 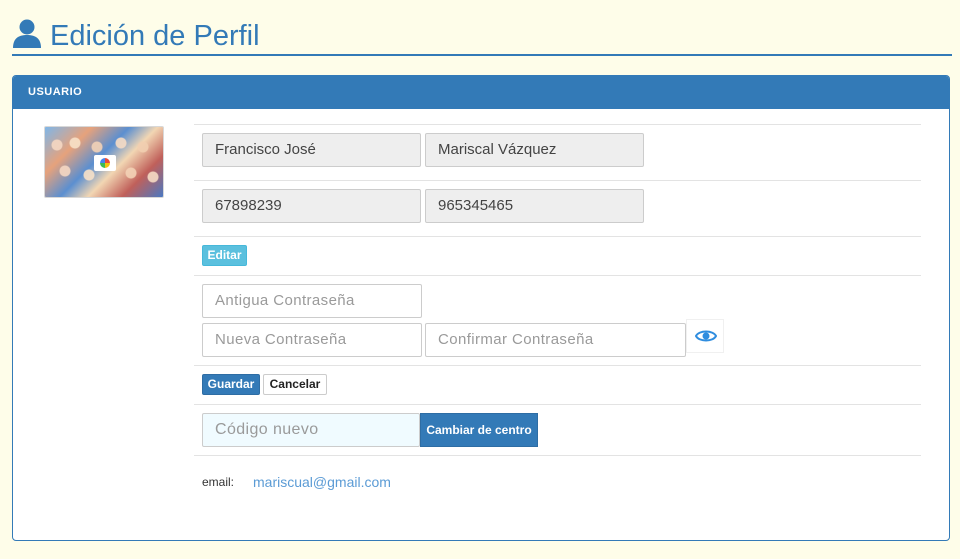 What do you see at coordinates (322, 482) in the screenshot?
I see `email-value: mariscual@gmail.com` at bounding box center [322, 482].